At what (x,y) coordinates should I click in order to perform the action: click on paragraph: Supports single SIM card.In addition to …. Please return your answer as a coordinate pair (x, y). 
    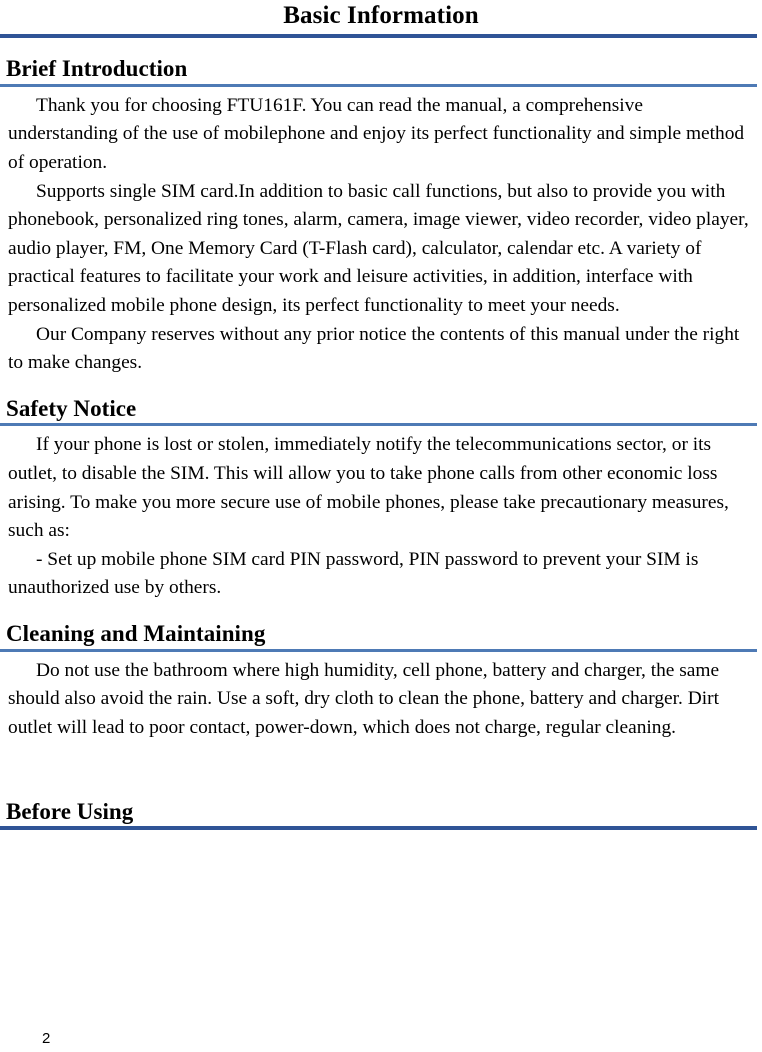
    Looking at the image, I should click on (378, 248).